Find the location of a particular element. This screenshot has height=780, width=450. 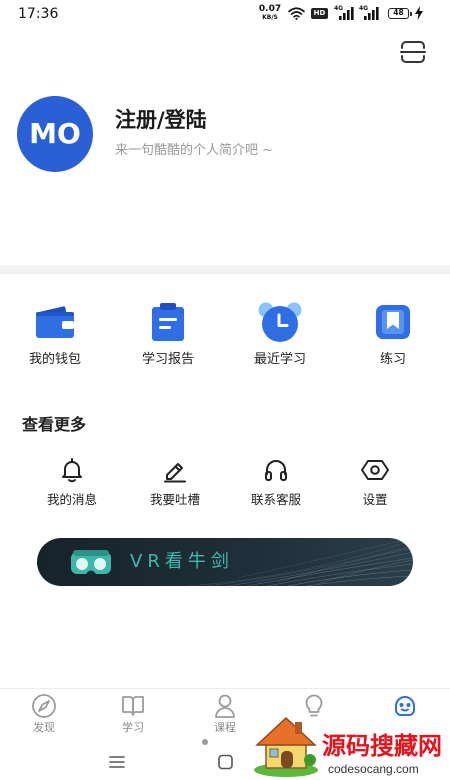

pencil-icon is located at coordinates (175, 473).